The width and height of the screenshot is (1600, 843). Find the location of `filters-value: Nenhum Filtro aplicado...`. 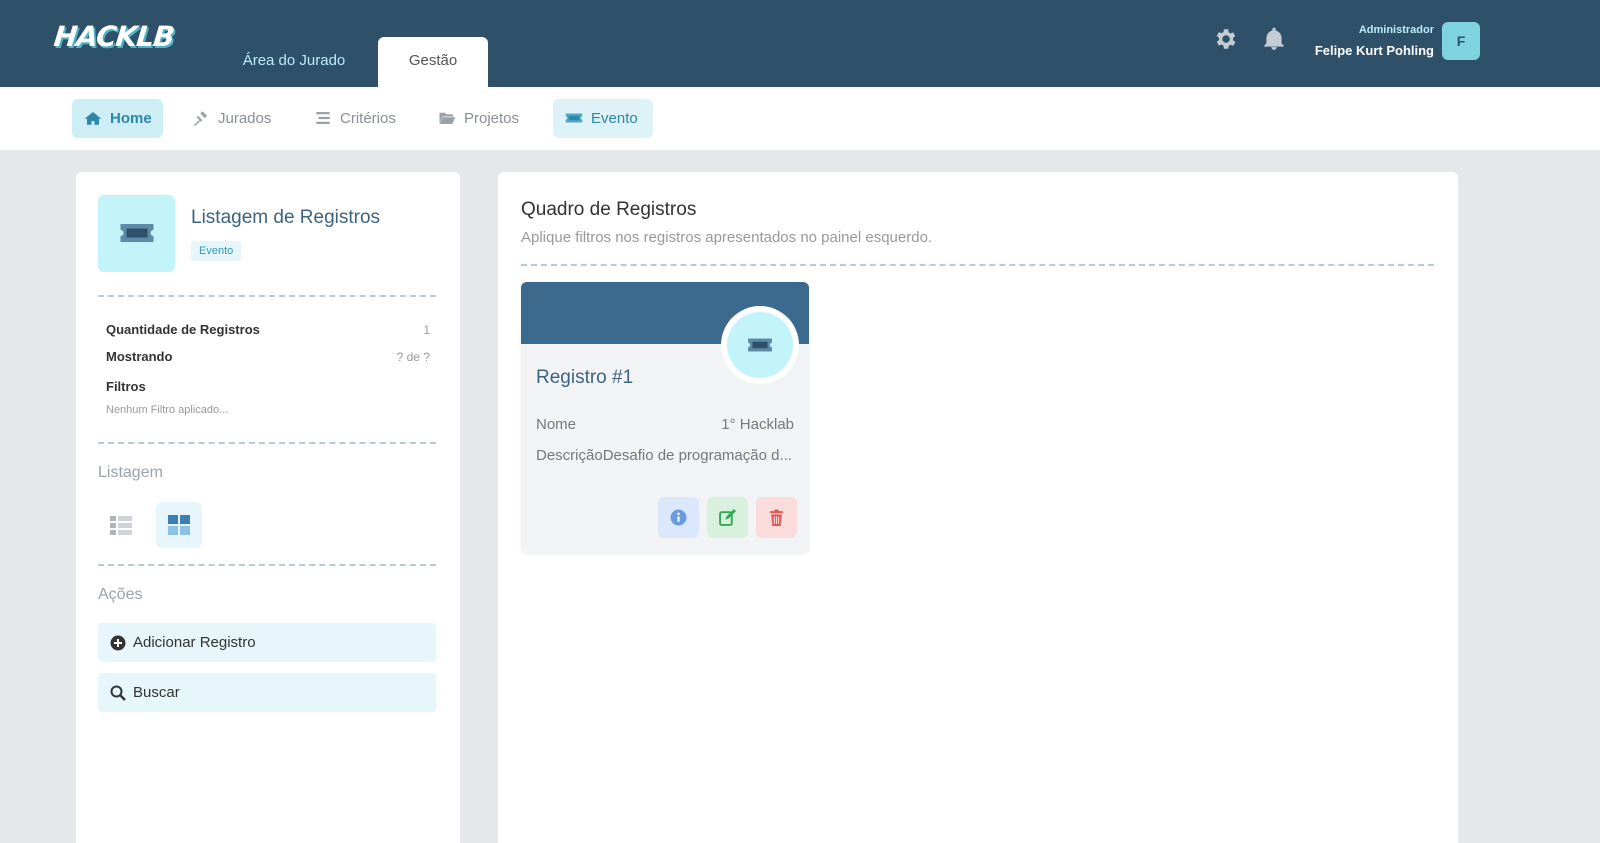

filters-value: Nenhum Filtro aplicado... is located at coordinates (167, 410).